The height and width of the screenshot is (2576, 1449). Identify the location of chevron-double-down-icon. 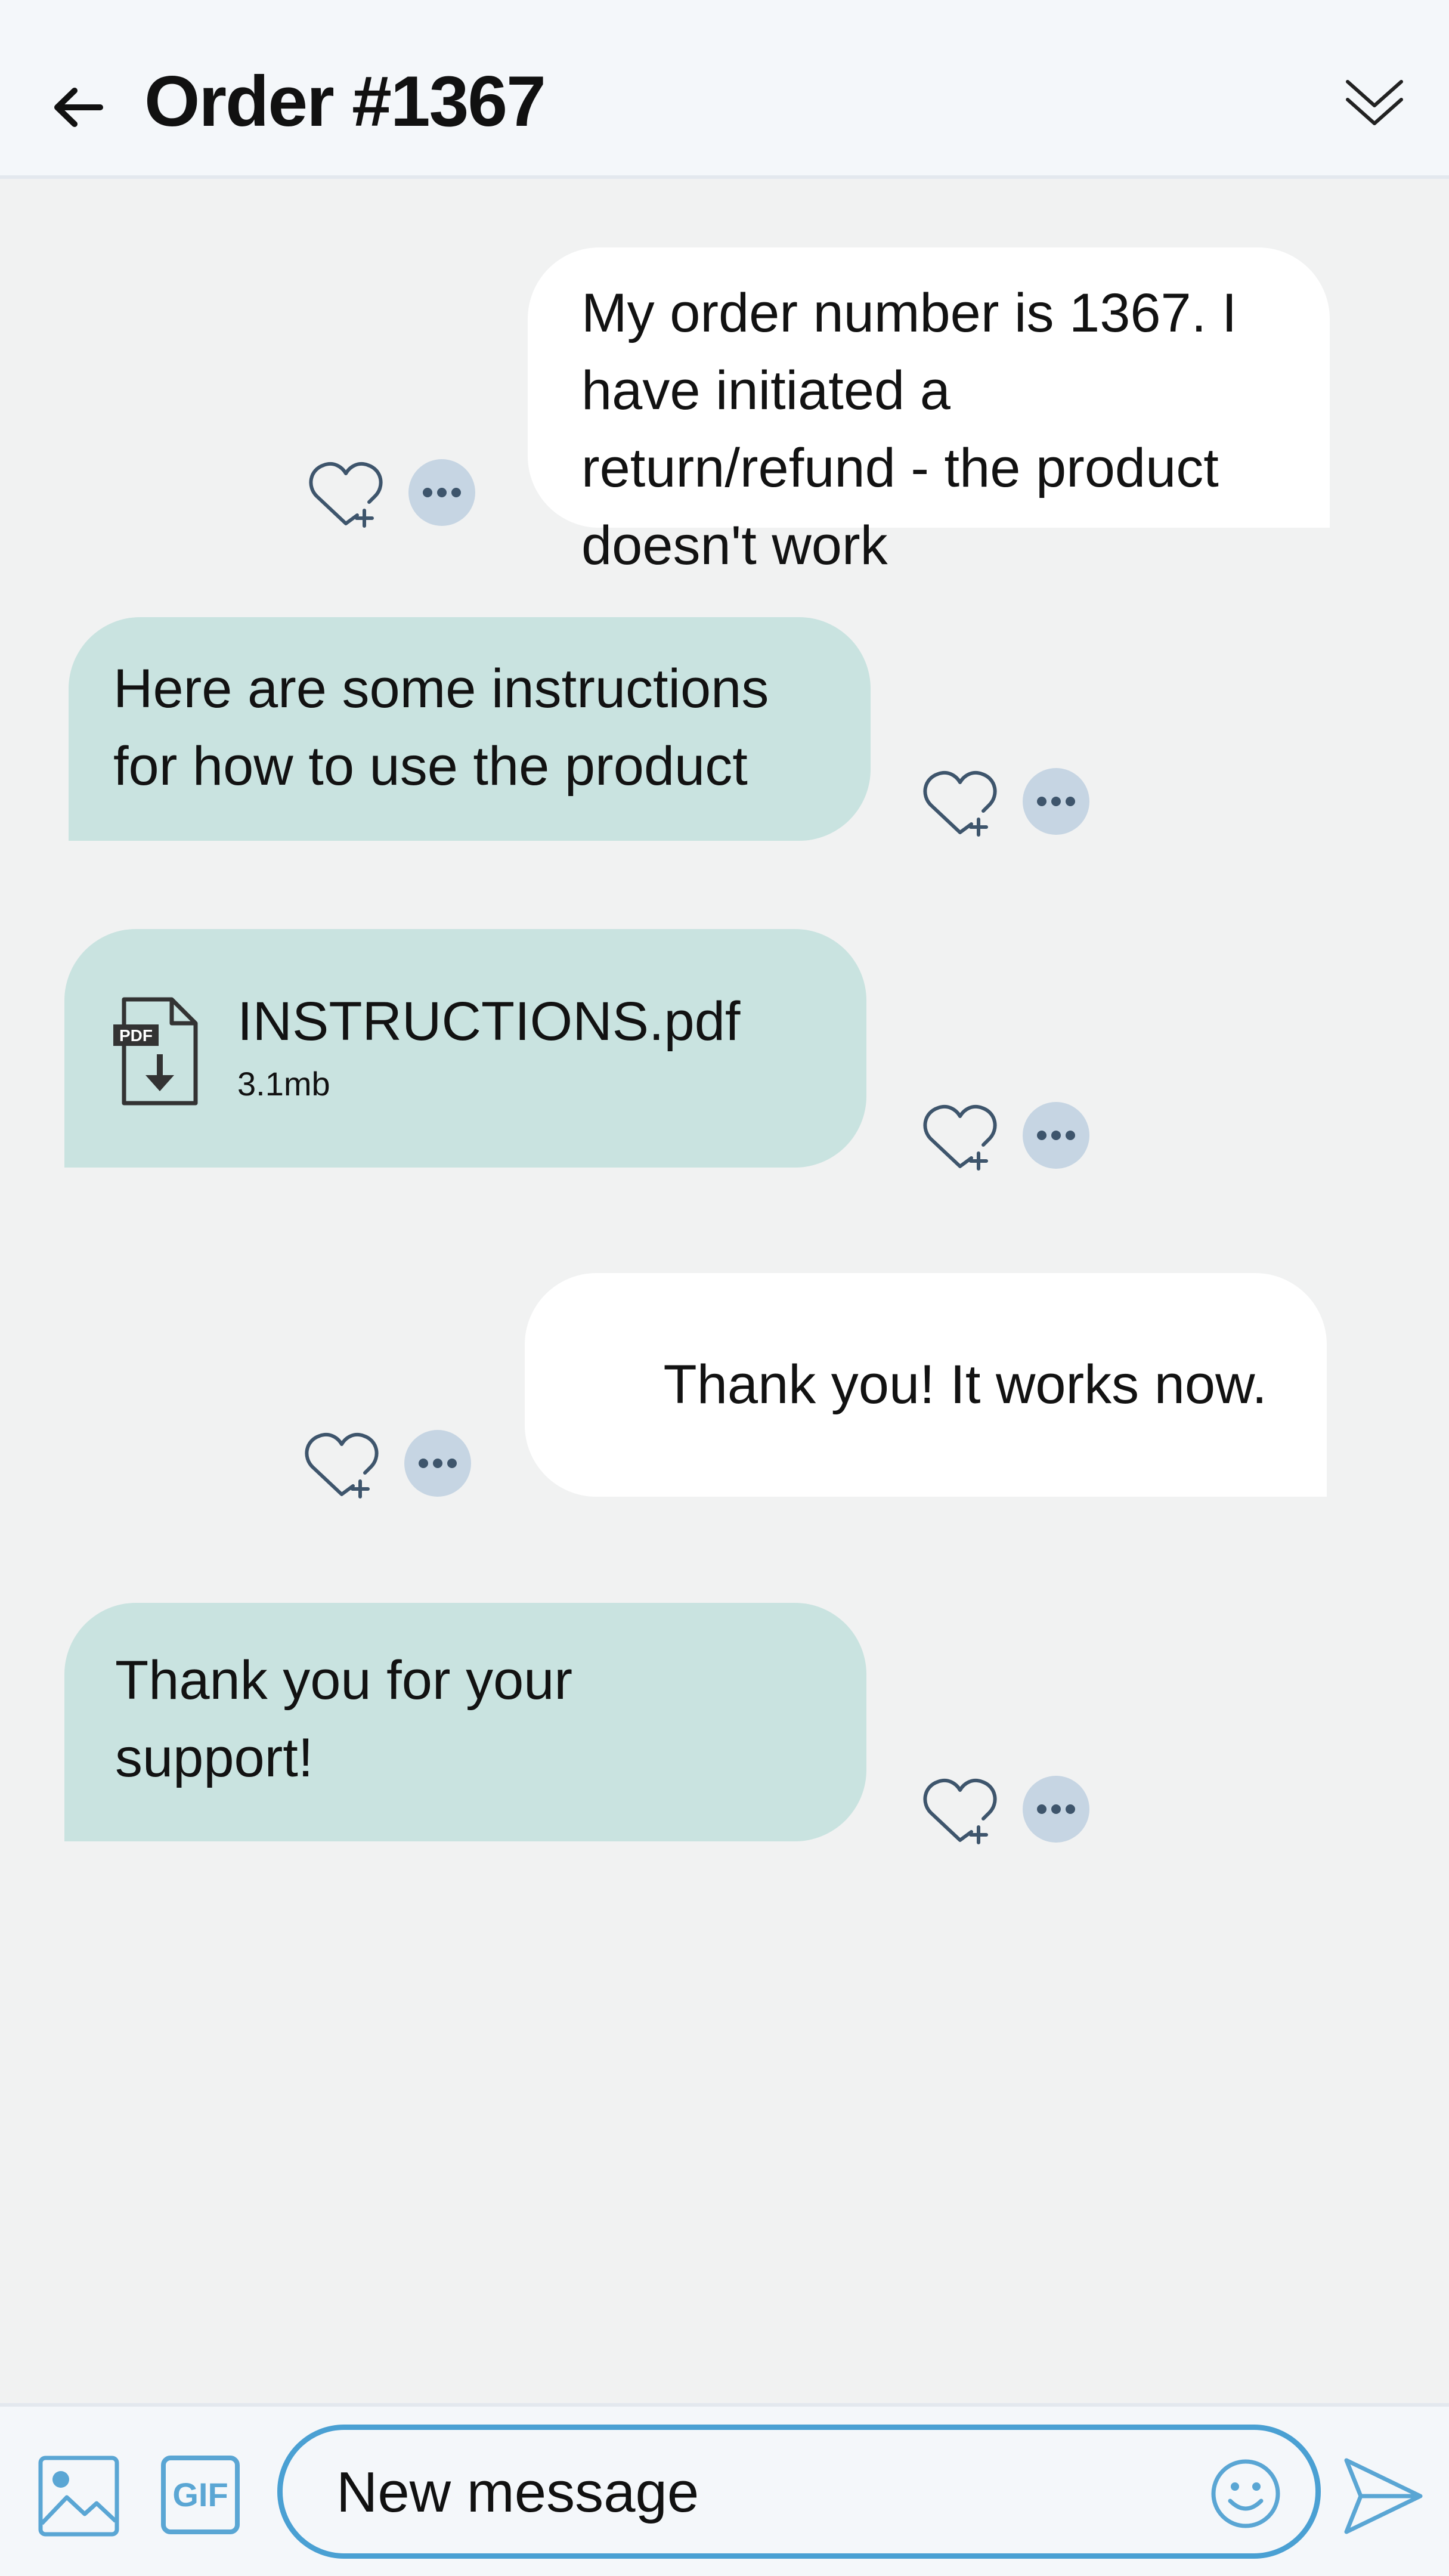
(1374, 102).